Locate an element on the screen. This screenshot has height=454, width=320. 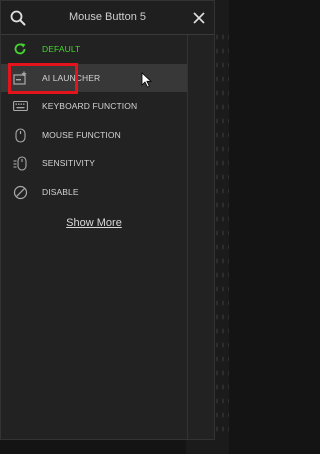
search-icon is located at coordinates (18, 18).